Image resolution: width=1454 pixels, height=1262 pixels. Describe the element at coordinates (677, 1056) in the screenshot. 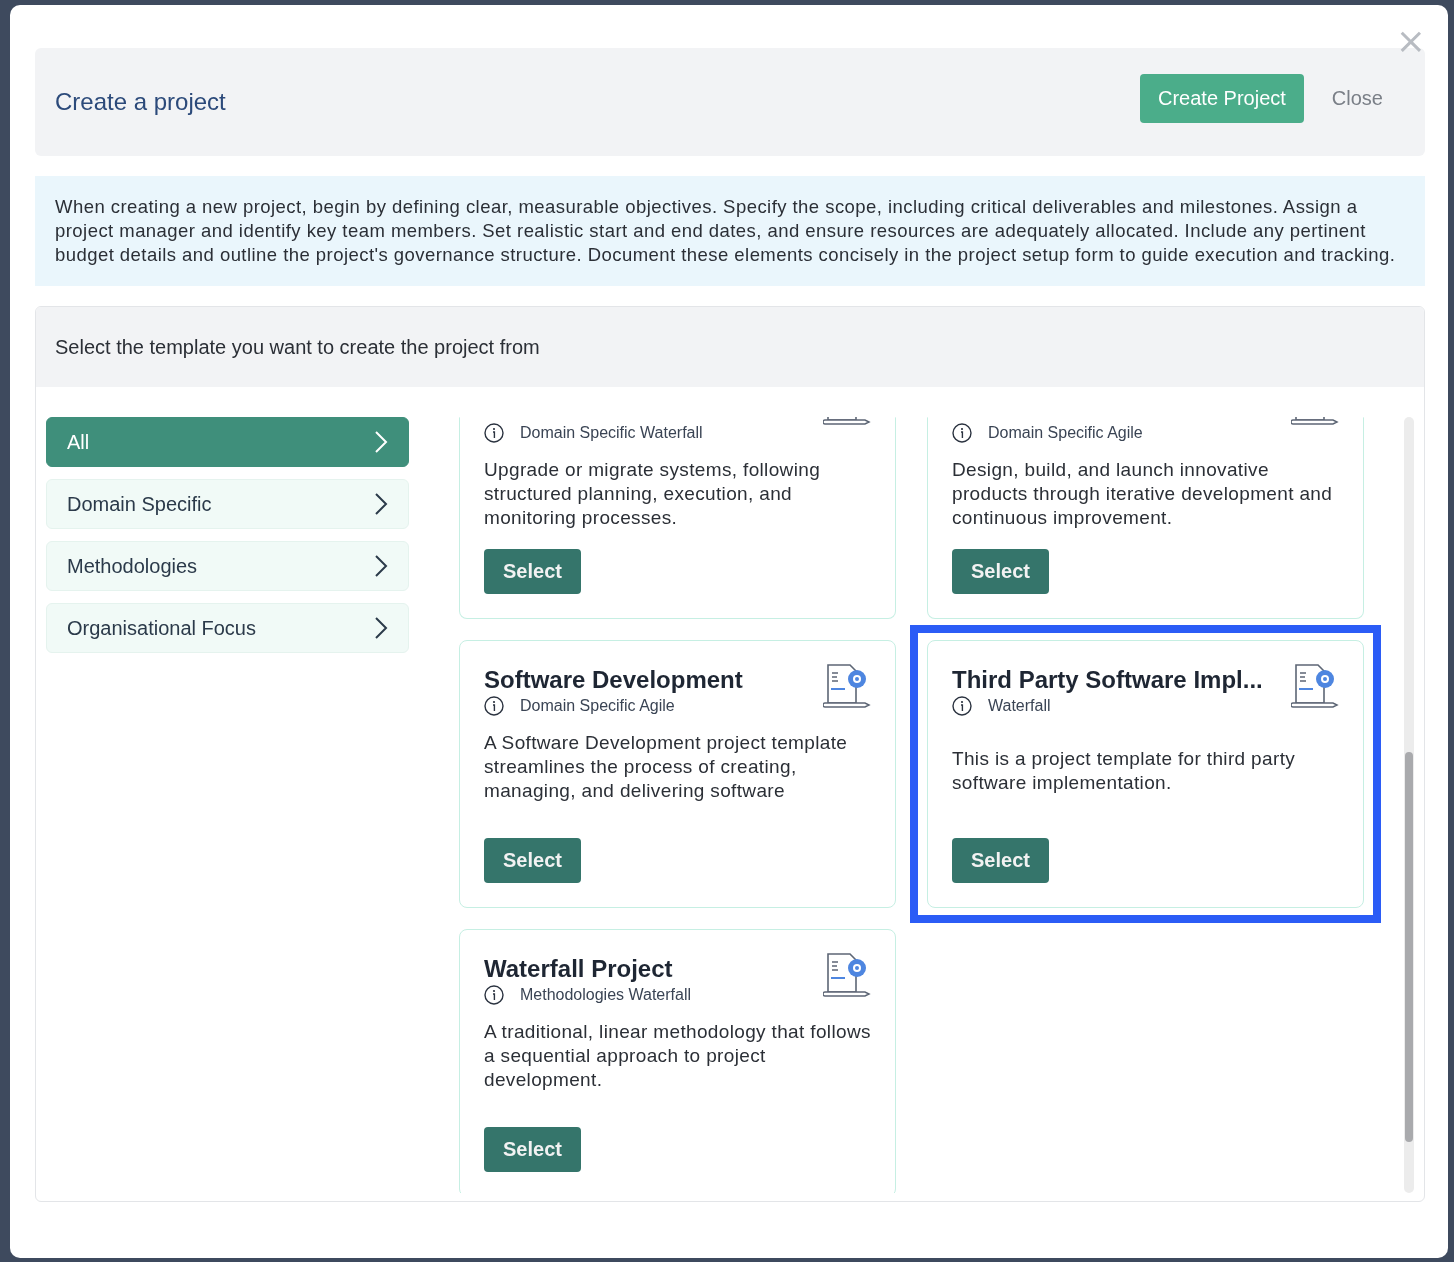

I see `card-description: A traditional, linear methodology that follows a sequential approach to project development.` at that location.